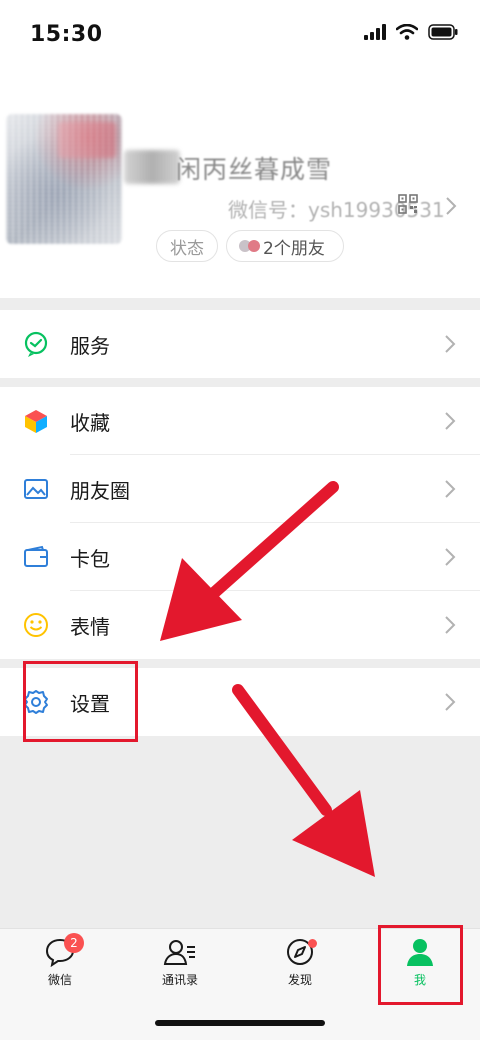 This screenshot has height=1040, width=480. What do you see at coordinates (90, 626) in the screenshot?
I see `menu-item-label: 表情` at bounding box center [90, 626].